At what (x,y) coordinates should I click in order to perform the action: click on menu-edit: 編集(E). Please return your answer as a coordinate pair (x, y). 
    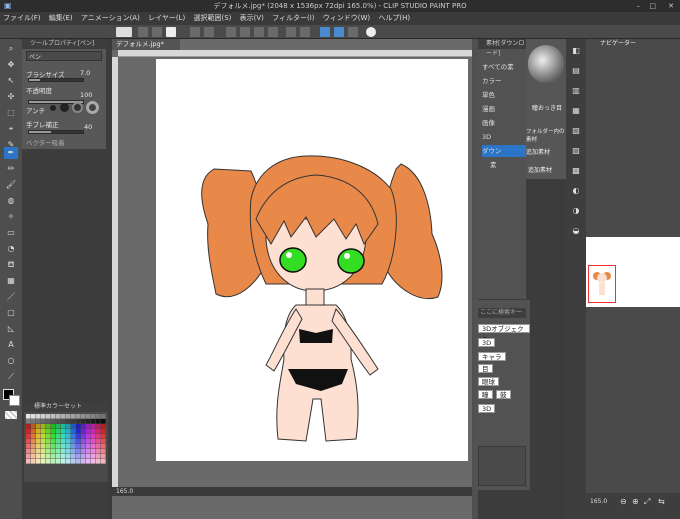
    Looking at the image, I should click on (61, 18).